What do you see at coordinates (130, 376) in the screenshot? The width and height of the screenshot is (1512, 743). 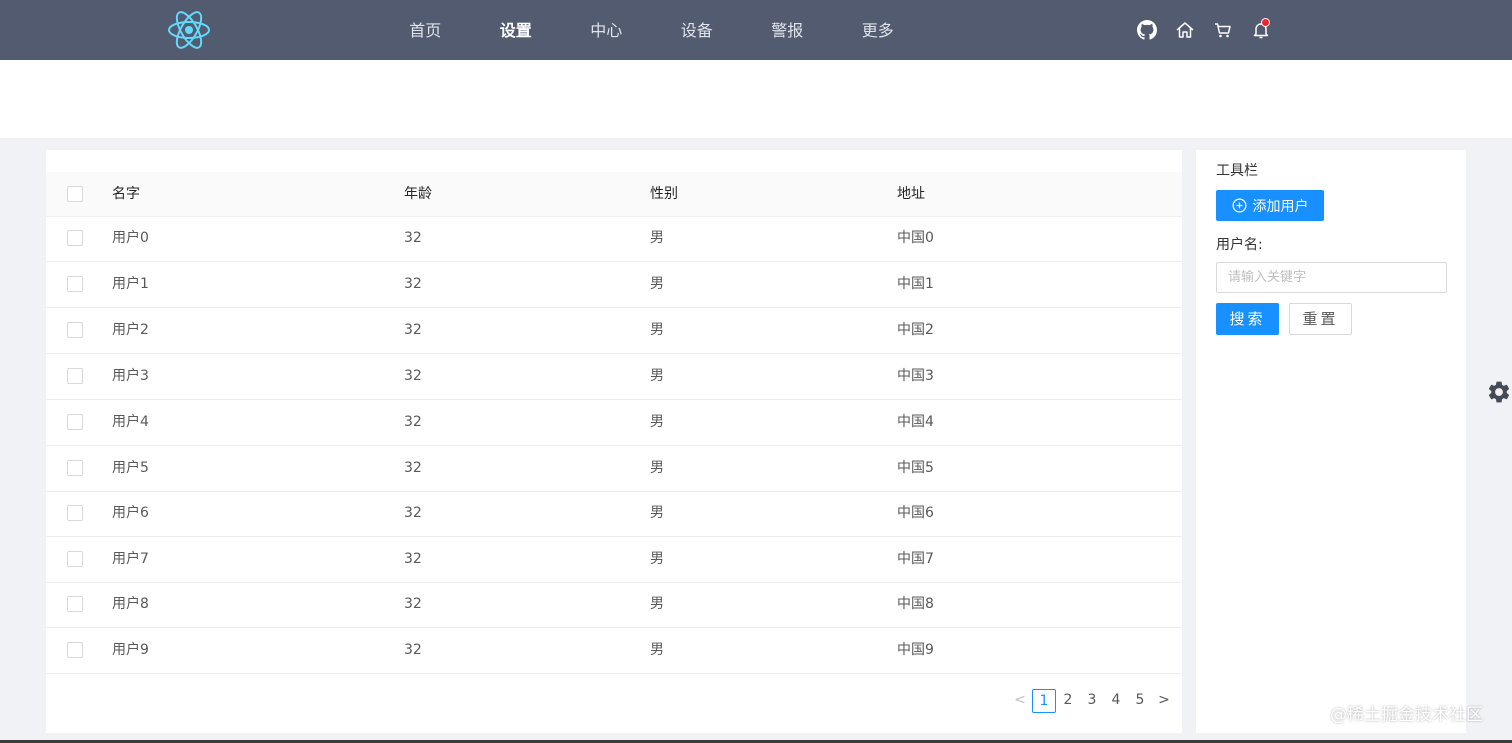 I see `cell-name: 用户3` at bounding box center [130, 376].